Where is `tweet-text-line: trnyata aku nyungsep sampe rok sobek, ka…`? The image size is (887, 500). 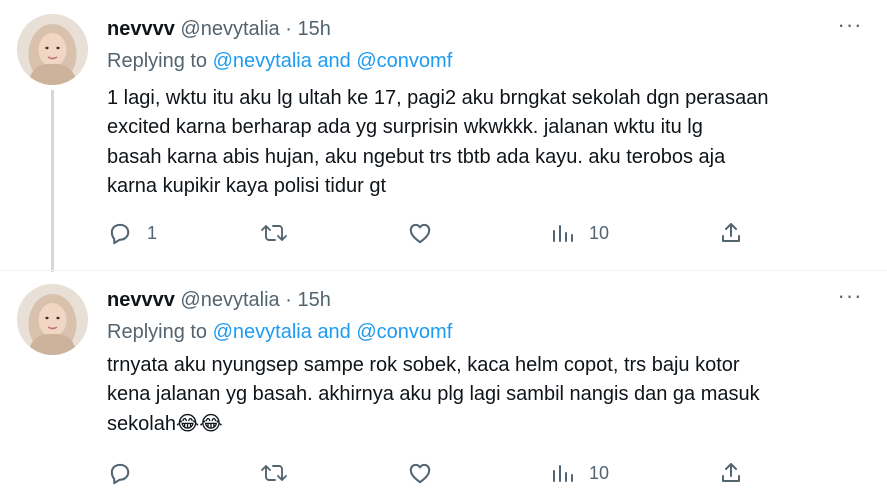 tweet-text-line: trnyata aku nyungsep sampe rok sobek, ka… is located at coordinates (423, 365).